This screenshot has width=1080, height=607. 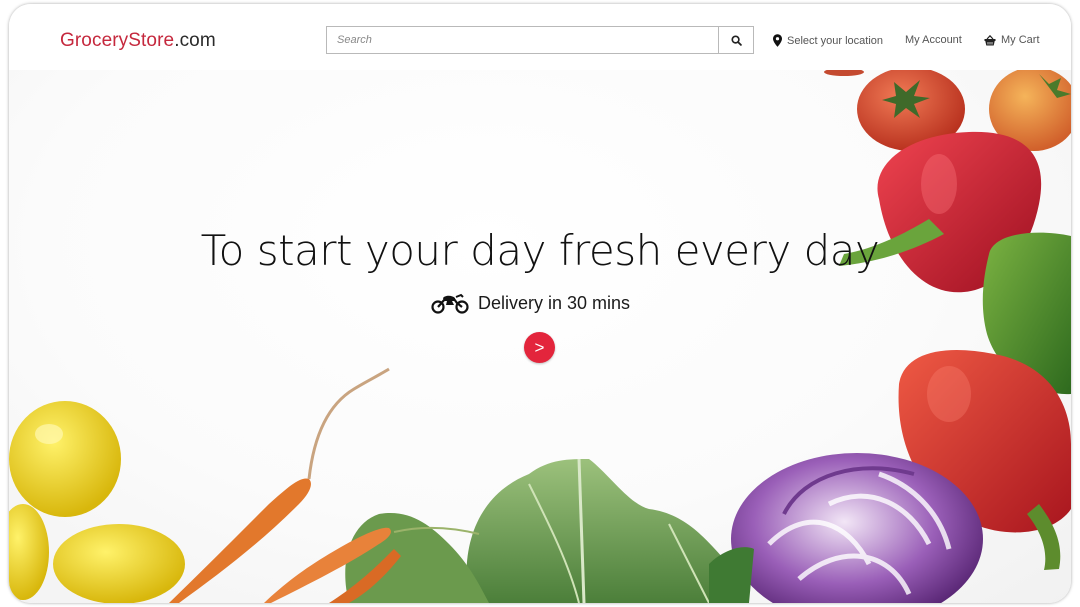 I want to click on motorcycle-icon, so click(x=450, y=303).